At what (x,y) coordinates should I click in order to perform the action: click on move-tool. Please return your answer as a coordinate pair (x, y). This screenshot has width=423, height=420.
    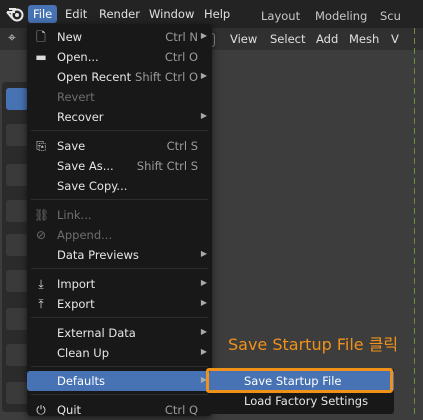
    Looking at the image, I should click on (17, 175).